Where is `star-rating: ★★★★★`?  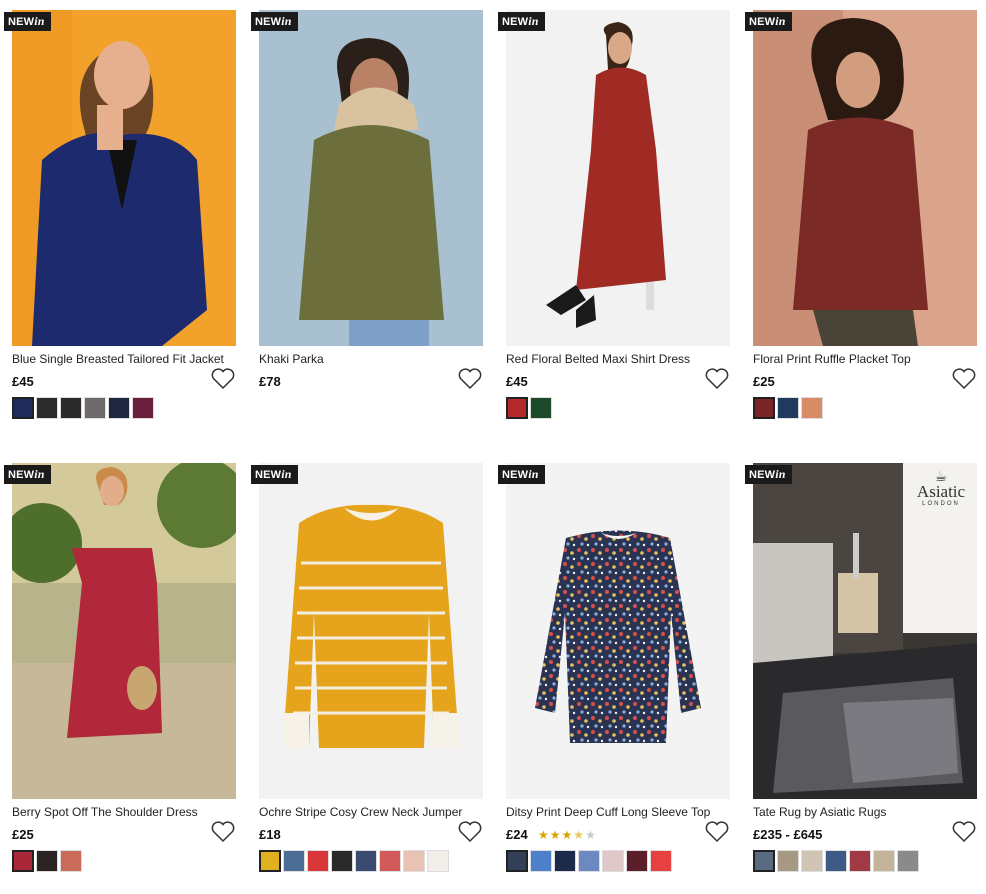 star-rating: ★★★★★ is located at coordinates (567, 835).